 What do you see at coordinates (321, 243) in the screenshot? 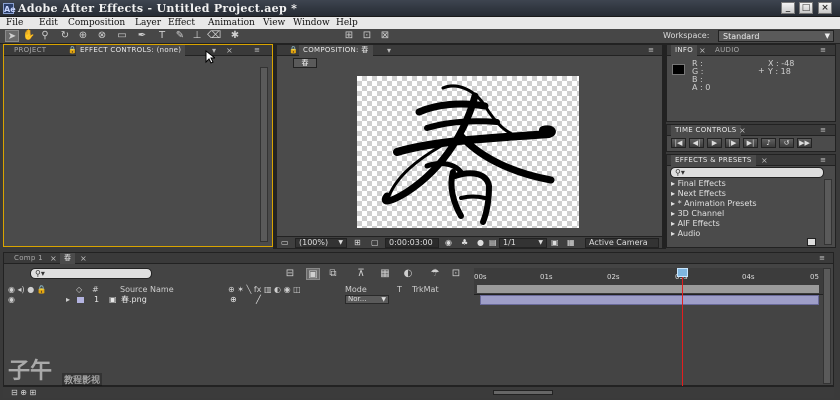
I see `zoom-dropdown: (100%) ▼` at bounding box center [321, 243].